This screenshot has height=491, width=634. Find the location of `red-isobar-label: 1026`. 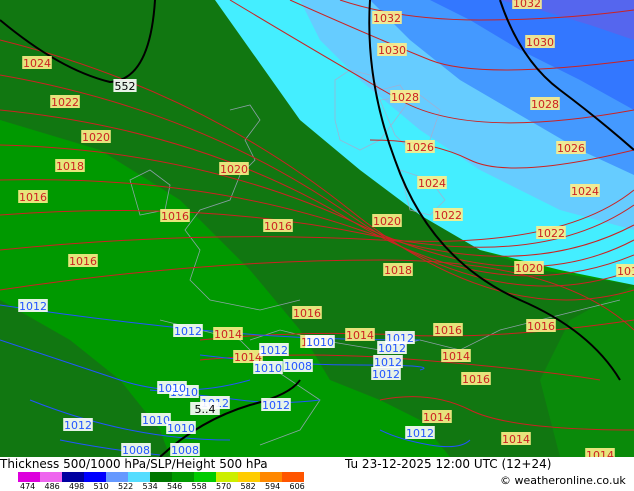

red-isobar-label: 1026 is located at coordinates (420, 147).